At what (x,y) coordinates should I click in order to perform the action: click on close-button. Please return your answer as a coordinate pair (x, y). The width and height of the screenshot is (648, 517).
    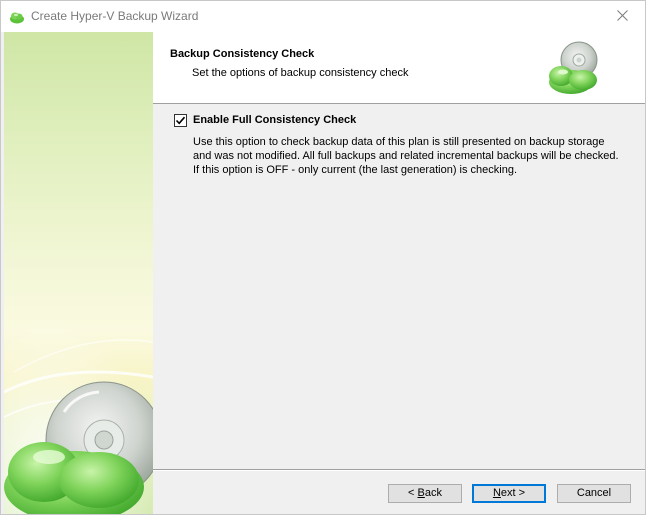
    Looking at the image, I should click on (622, 16).